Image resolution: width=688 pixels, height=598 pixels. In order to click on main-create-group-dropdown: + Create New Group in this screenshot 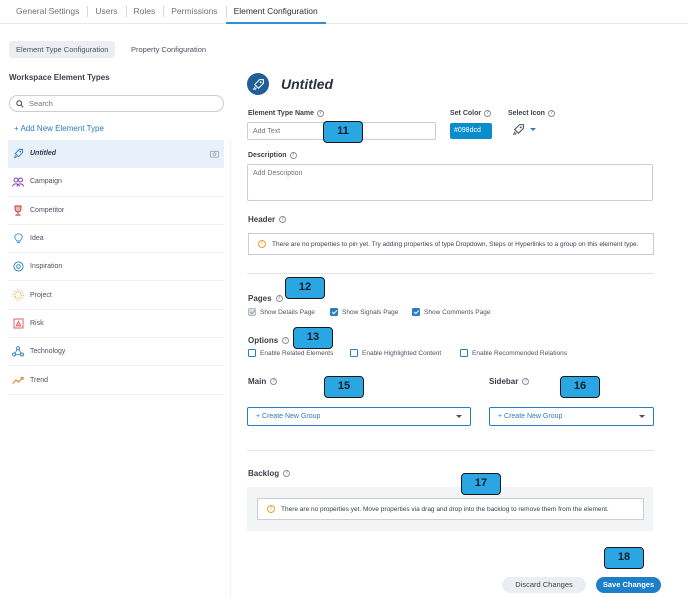, I will do `click(359, 416)`.